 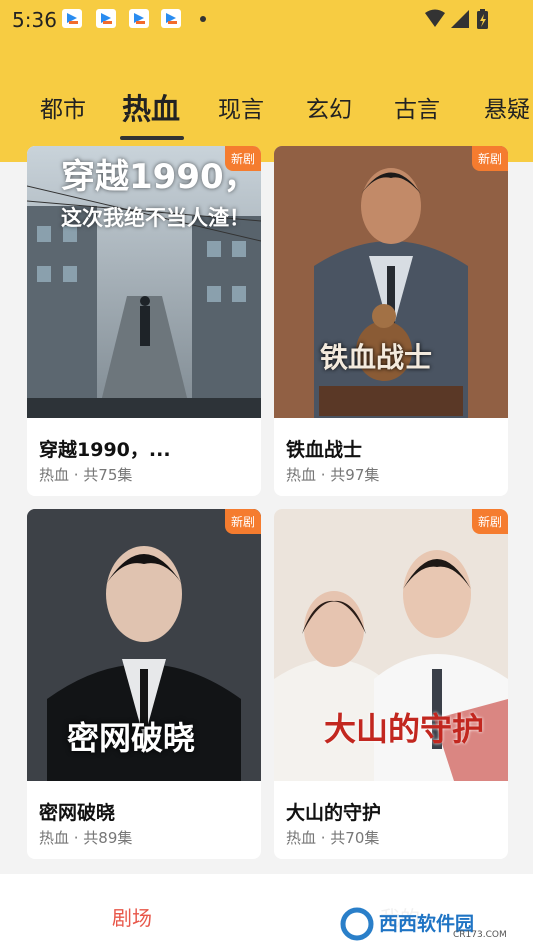 I want to click on nav-theater: 剧场, so click(x=132, y=916).